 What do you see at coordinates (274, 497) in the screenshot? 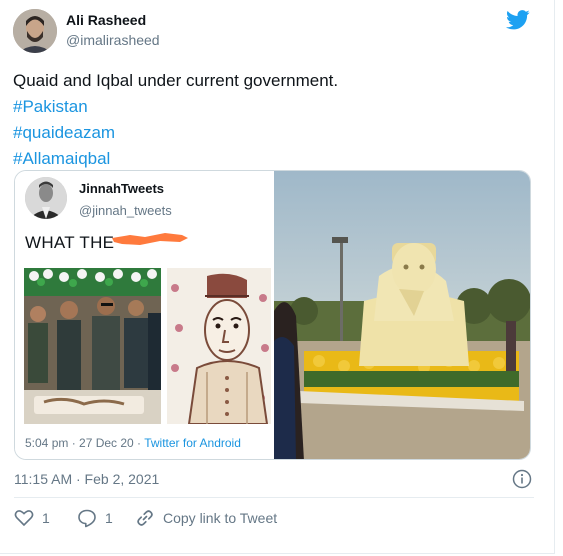
I see `divider` at bounding box center [274, 497].